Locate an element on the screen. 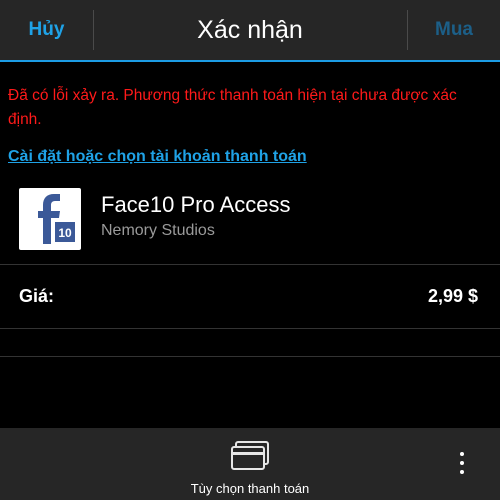 The height and width of the screenshot is (500, 500). price-row: Giá: 2,99 $ is located at coordinates (250, 297).